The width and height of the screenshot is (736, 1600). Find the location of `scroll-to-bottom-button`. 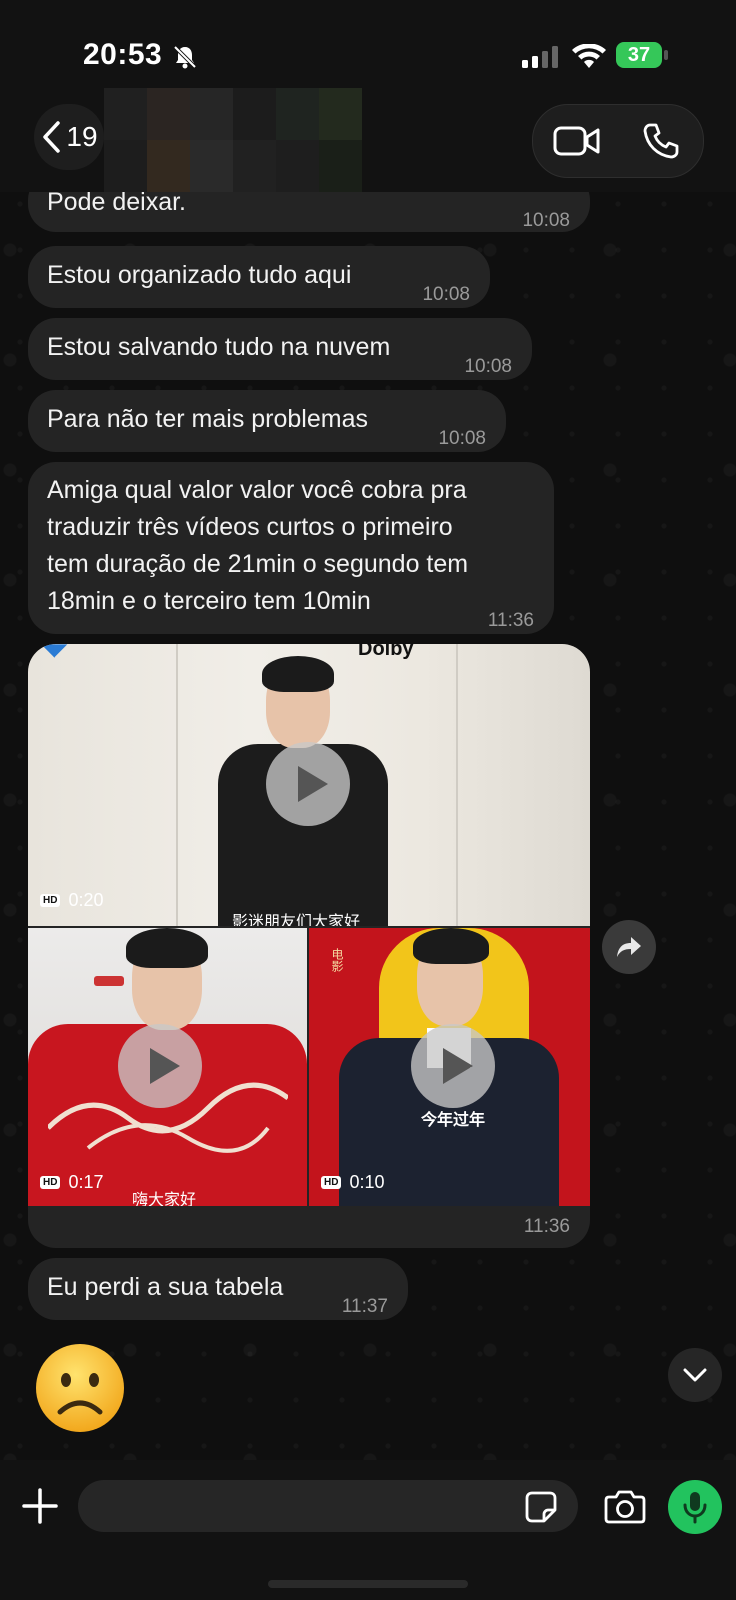

scroll-to-bottom-button is located at coordinates (695, 1375).